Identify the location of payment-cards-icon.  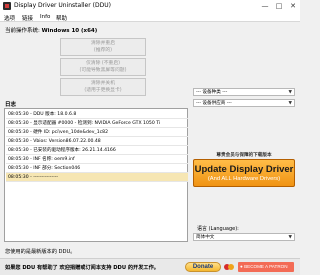
(230, 267).